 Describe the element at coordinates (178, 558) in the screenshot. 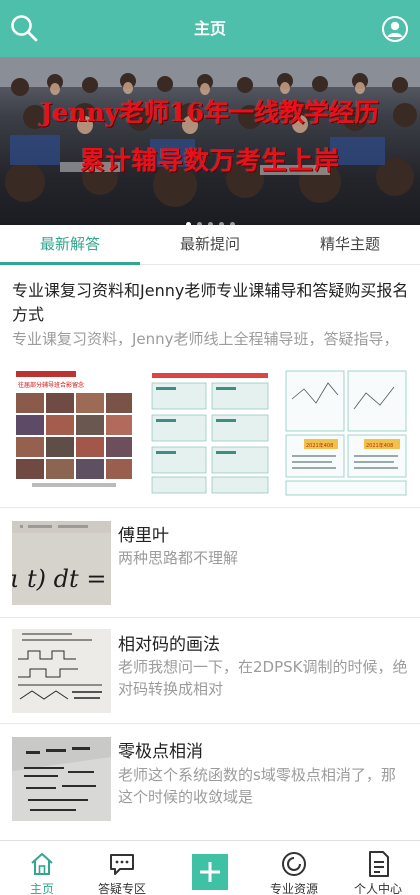

I see `post-summary: 两种思路都不理解` at that location.